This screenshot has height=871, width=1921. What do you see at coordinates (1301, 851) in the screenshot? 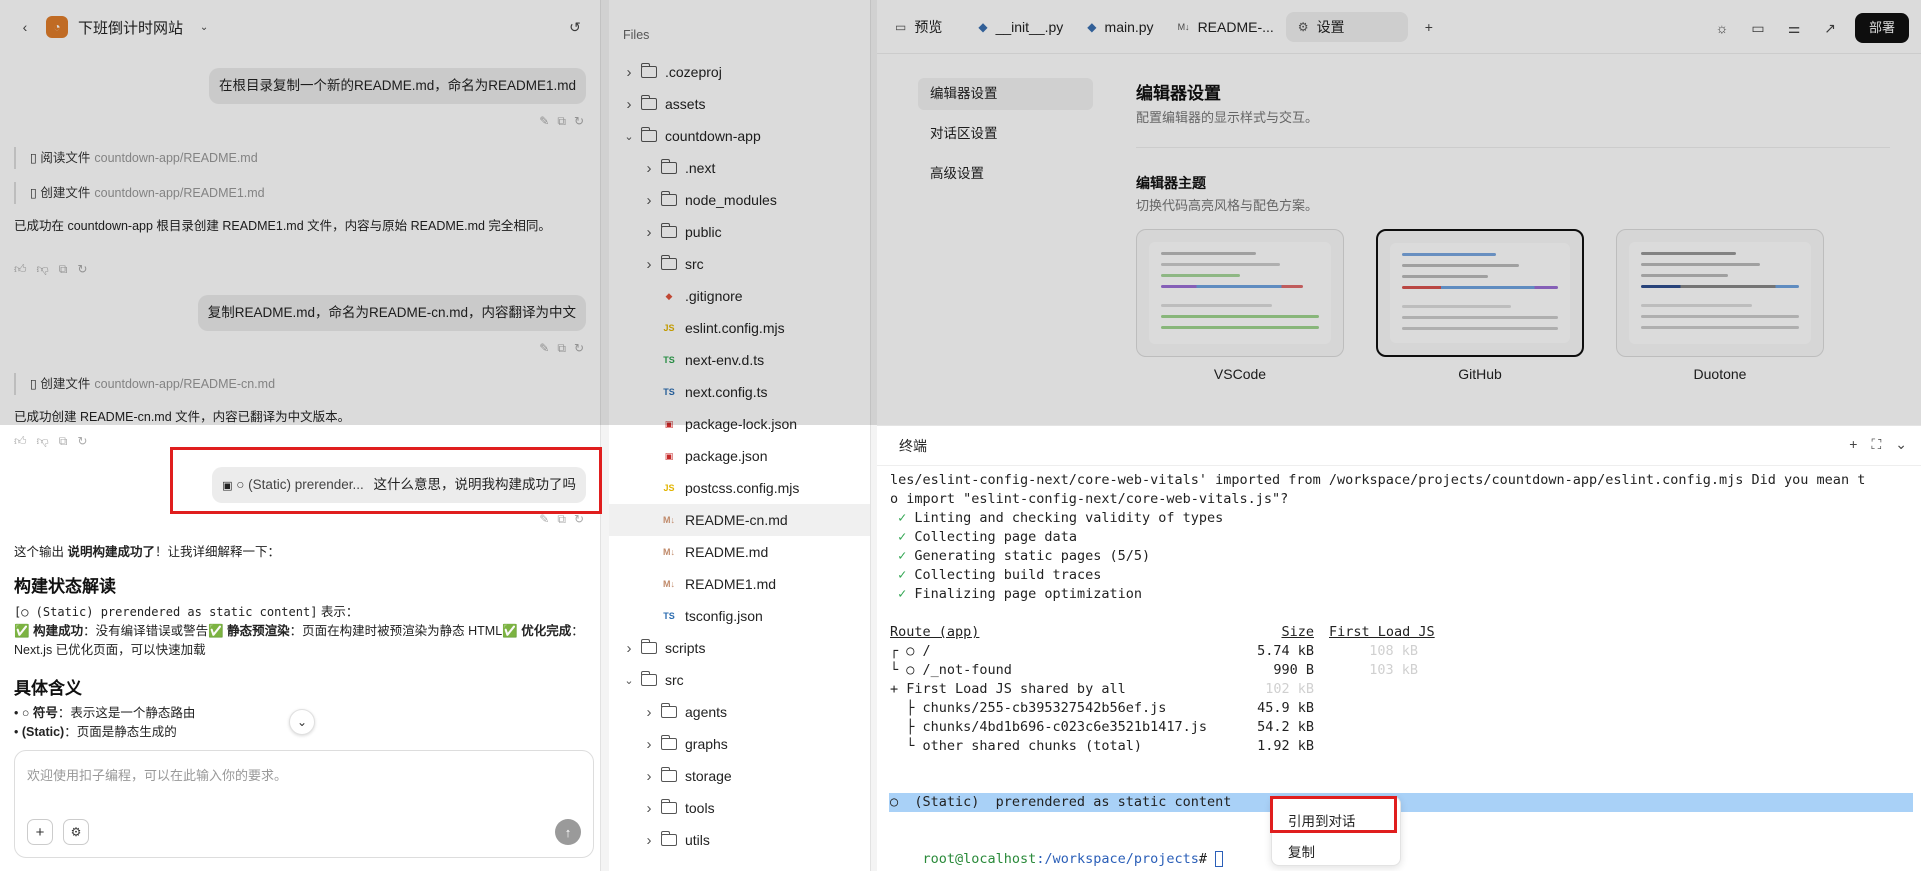
I see `menu-item-copy: 复制` at bounding box center [1301, 851].